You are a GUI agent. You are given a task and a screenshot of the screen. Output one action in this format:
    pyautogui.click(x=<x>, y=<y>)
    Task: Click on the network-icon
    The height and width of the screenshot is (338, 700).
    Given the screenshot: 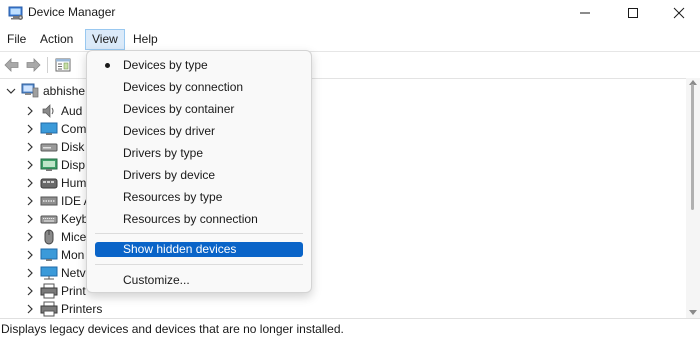 What is the action you would take?
    pyautogui.click(x=49, y=273)
    